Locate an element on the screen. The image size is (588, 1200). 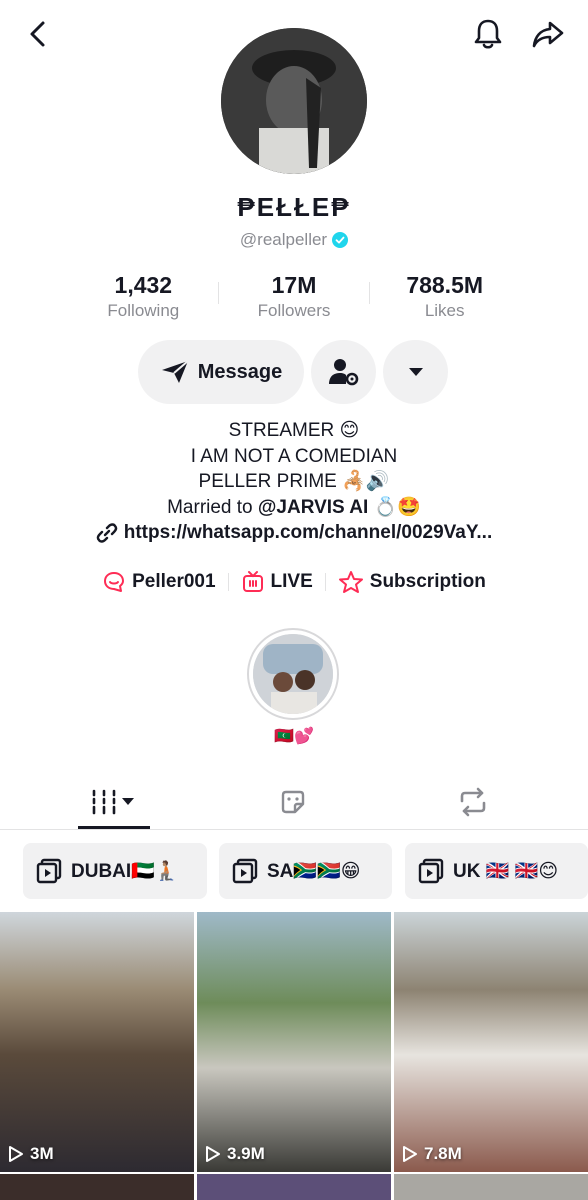
story-highlight is located at coordinates (293, 674).